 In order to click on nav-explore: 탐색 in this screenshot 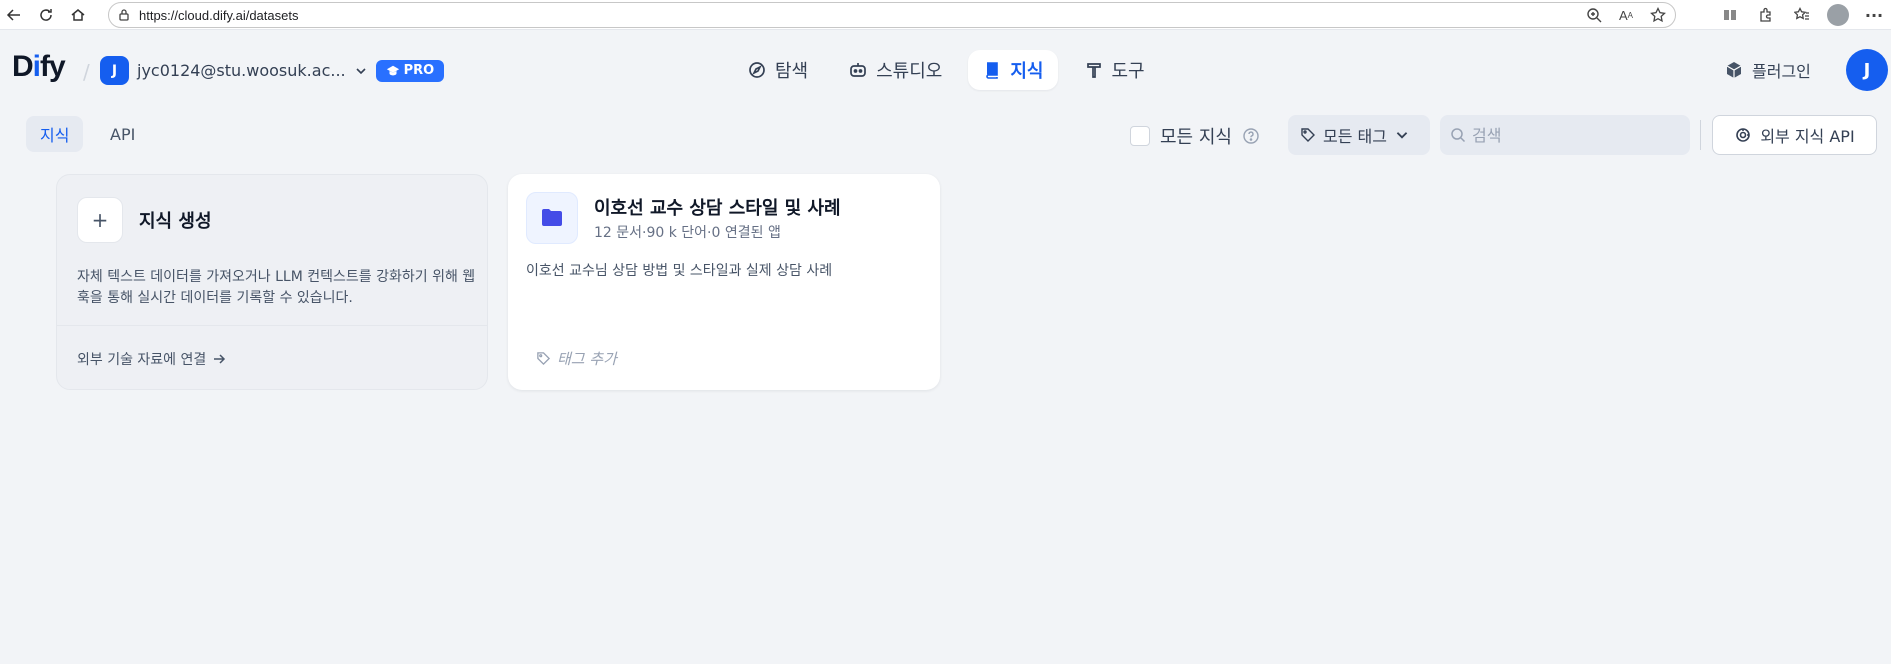, I will do `click(777, 70)`.